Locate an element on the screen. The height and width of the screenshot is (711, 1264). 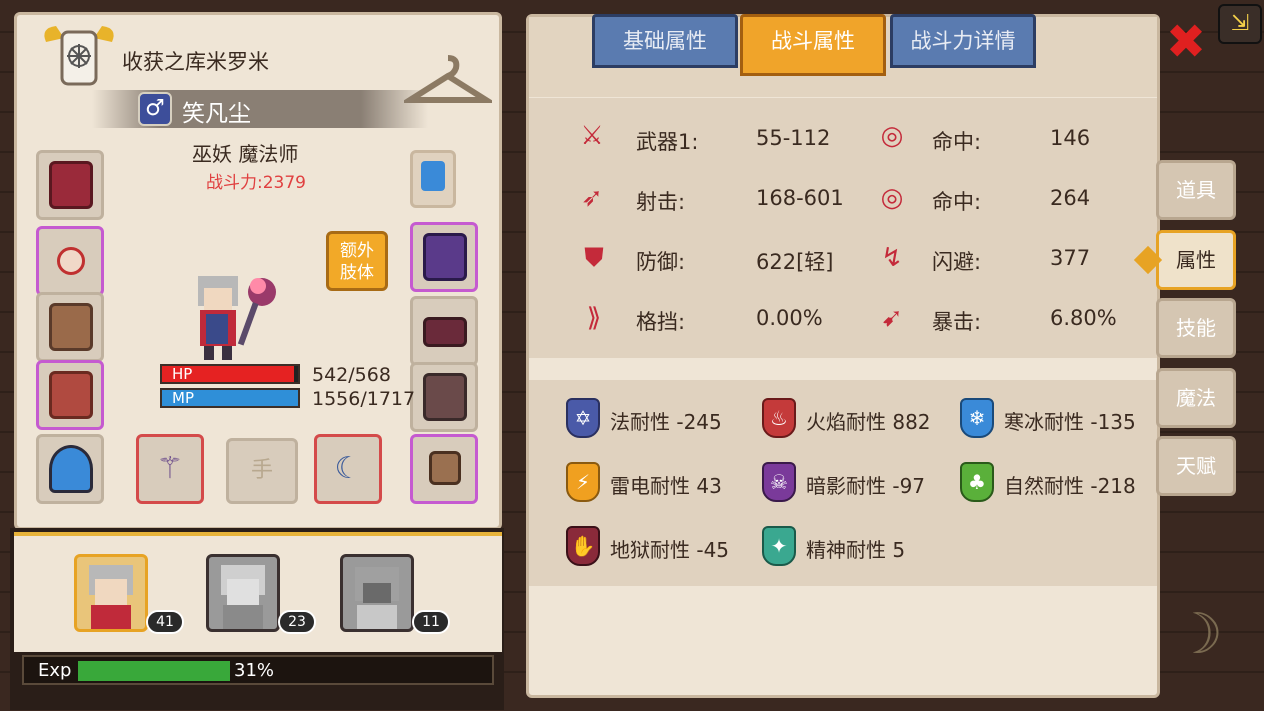
stat-label: 防御: is located at coordinates (661, 262).